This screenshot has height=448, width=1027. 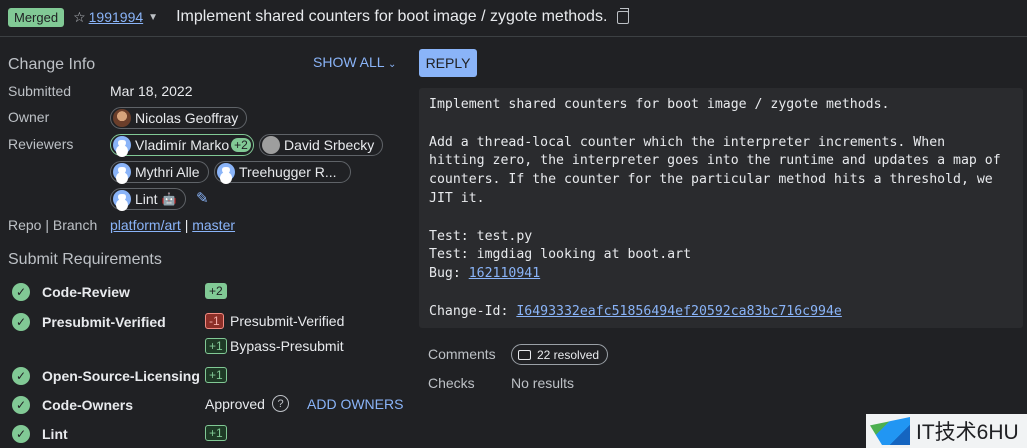 What do you see at coordinates (726, 274) in the screenshot?
I see `bug-line: Bug: 162110941` at bounding box center [726, 274].